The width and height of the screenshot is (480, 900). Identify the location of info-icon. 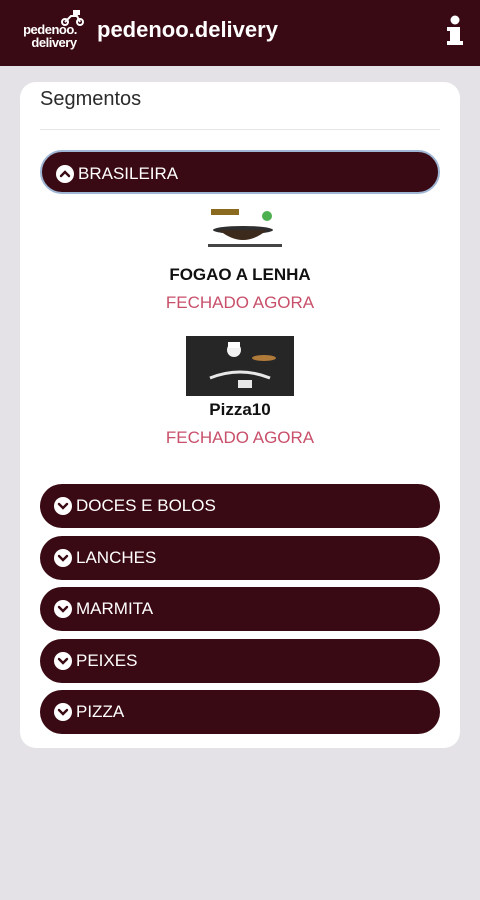
(455, 32).